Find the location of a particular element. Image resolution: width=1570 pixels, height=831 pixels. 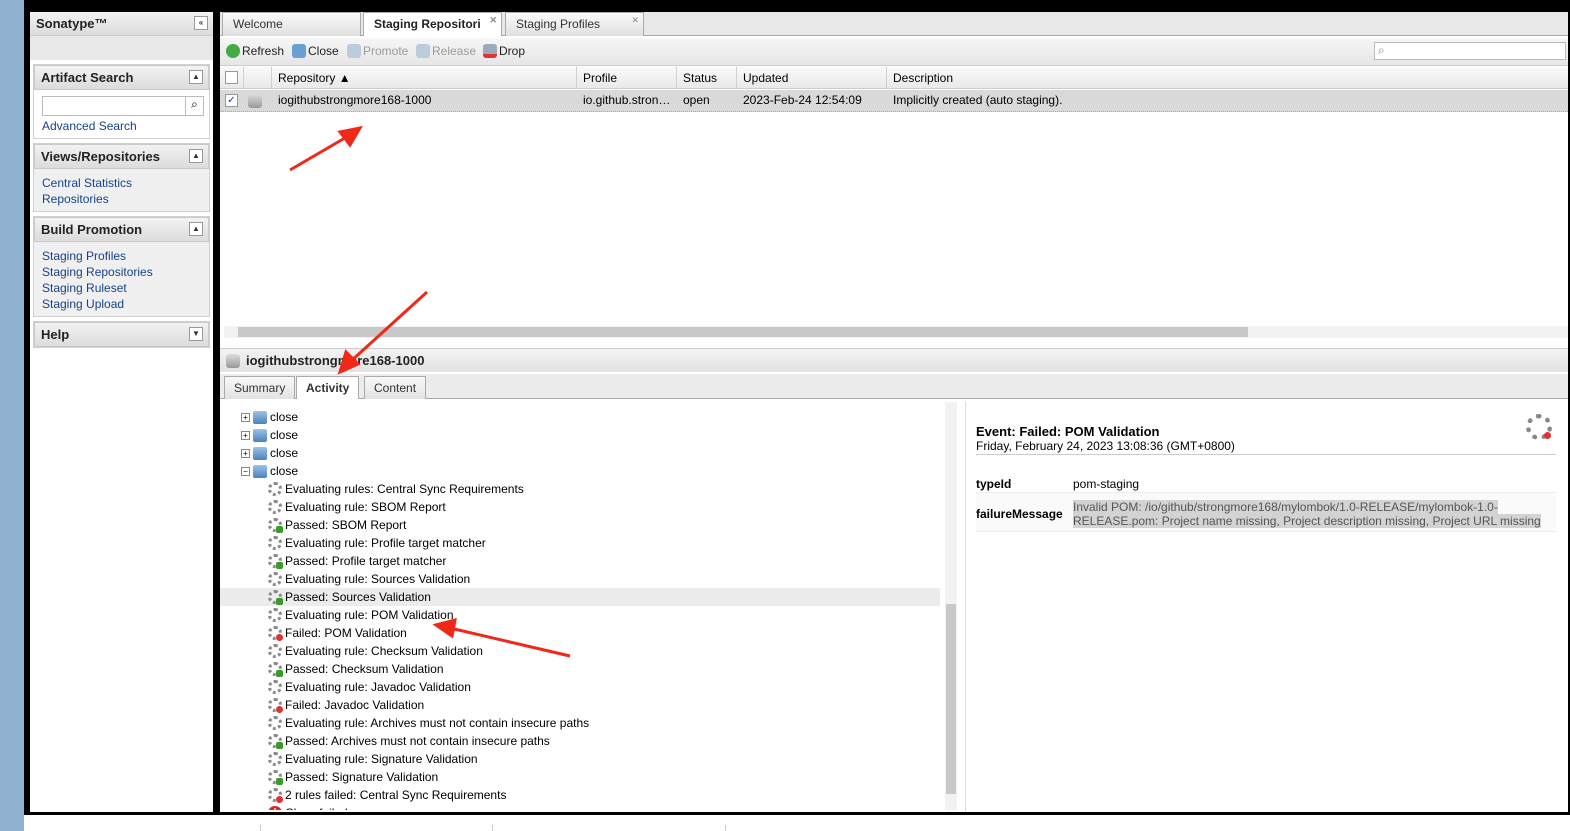

annotation-arrows is located at coordinates (430, 391).